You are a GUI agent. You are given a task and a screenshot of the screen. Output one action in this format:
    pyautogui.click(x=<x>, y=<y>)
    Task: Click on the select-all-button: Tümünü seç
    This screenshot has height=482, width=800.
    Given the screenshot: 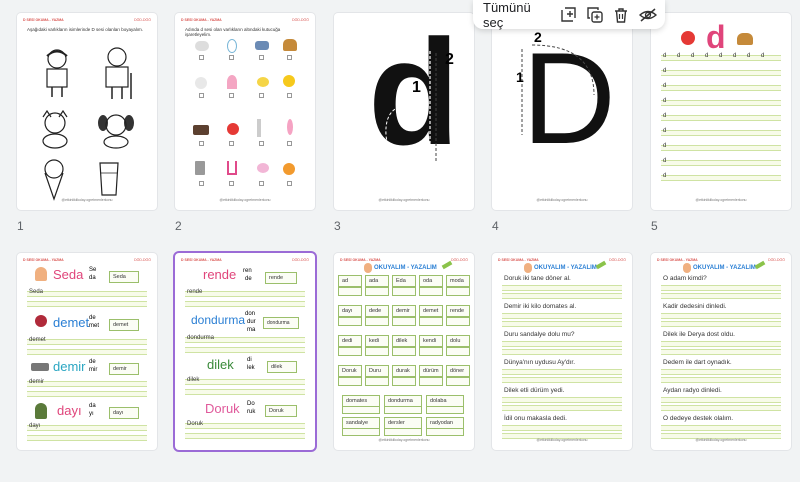 What is the action you would take?
    pyautogui.click(x=516, y=15)
    